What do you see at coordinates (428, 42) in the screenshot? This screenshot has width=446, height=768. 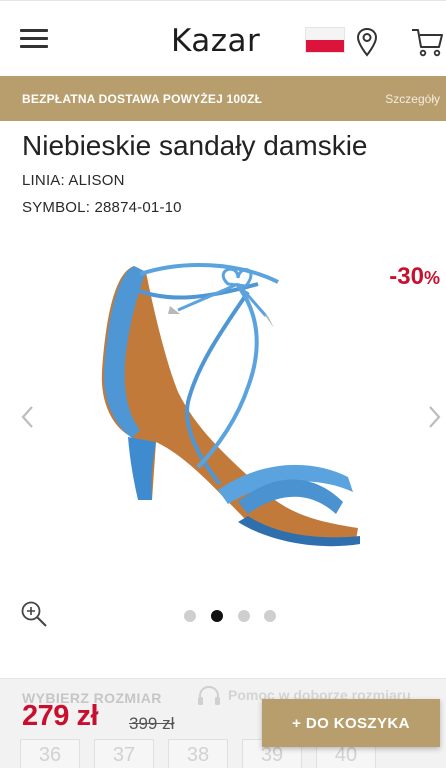 I see `cart-icon` at bounding box center [428, 42].